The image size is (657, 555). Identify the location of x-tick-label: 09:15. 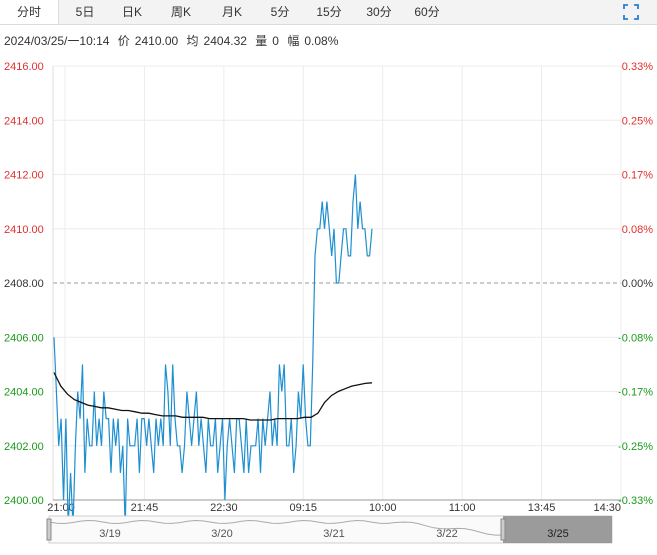
(304, 508).